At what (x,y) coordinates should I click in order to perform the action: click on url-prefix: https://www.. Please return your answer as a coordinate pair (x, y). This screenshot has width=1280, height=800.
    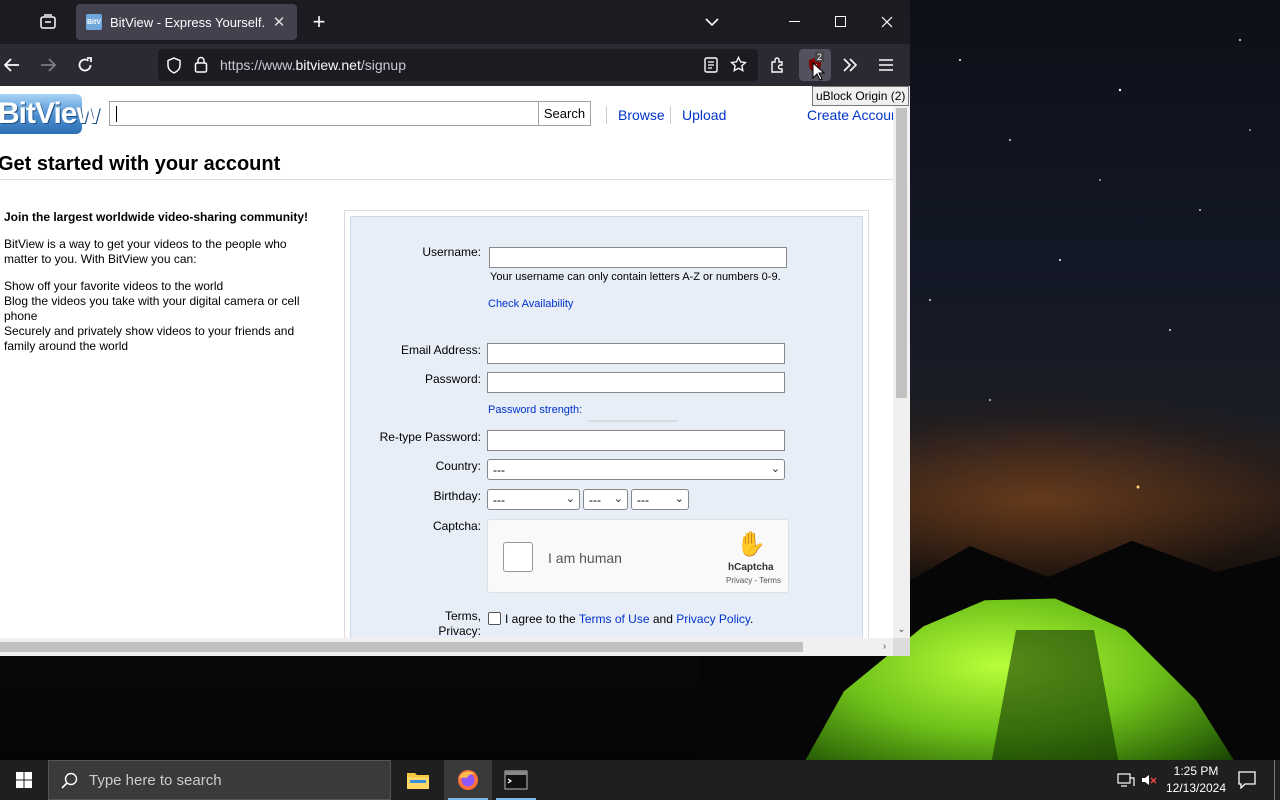
    Looking at the image, I should click on (258, 65).